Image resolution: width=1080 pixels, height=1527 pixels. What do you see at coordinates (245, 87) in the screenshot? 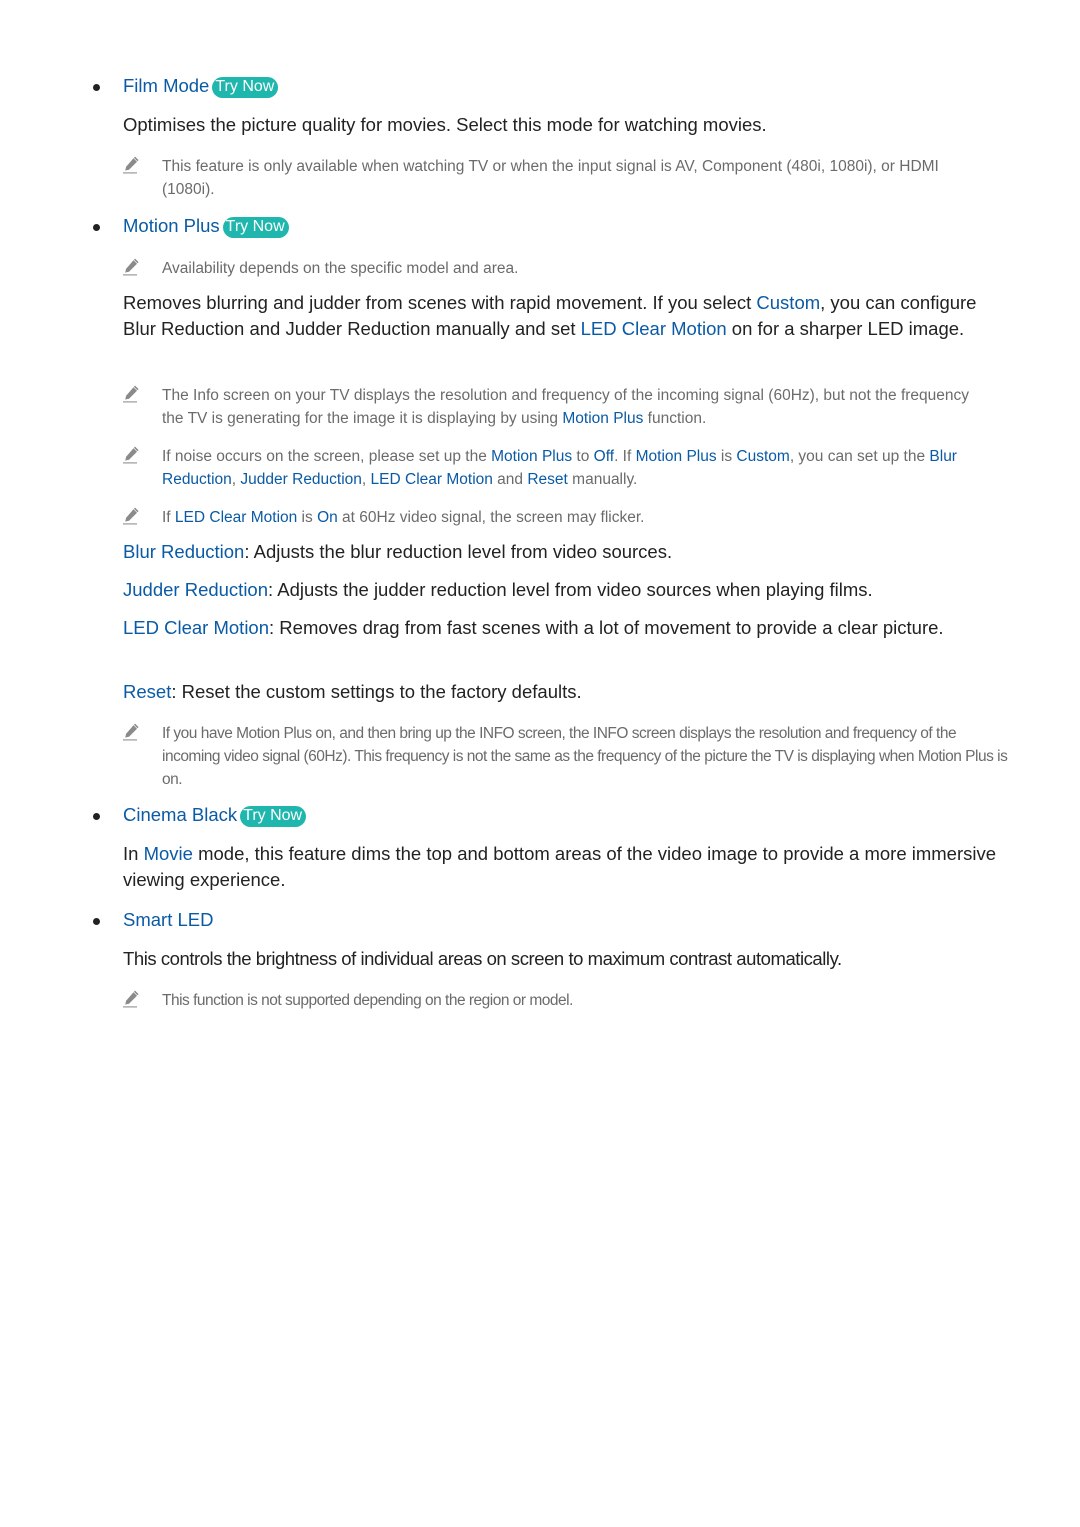
I see `film-mode-try-now-button: Try Now` at bounding box center [245, 87].